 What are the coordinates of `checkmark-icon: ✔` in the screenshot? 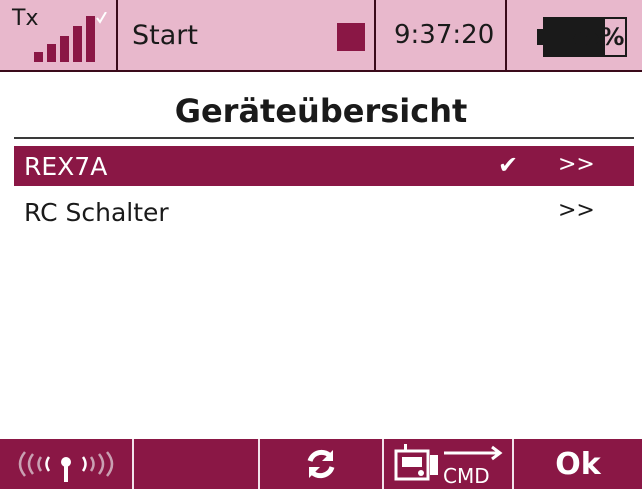 It's located at (508, 165).